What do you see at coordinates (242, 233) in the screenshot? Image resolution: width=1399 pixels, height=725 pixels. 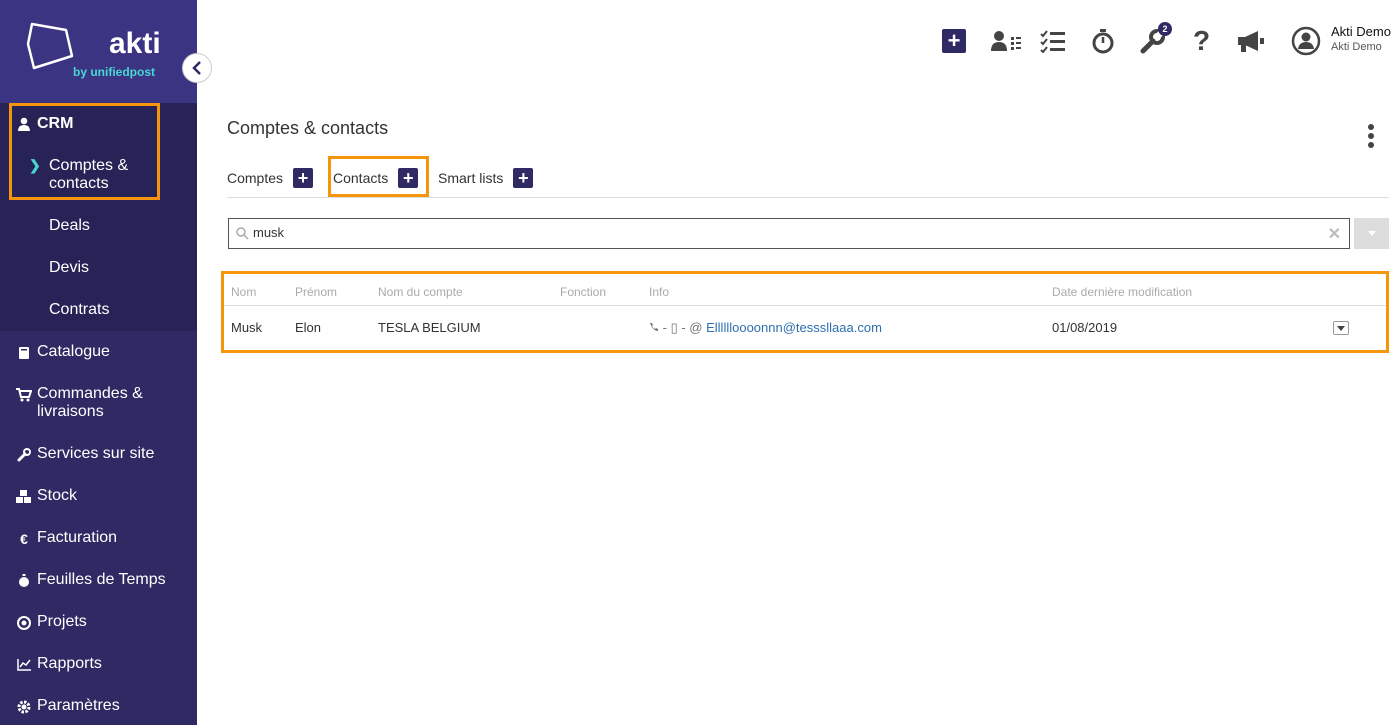 I see `search-icon` at bounding box center [242, 233].